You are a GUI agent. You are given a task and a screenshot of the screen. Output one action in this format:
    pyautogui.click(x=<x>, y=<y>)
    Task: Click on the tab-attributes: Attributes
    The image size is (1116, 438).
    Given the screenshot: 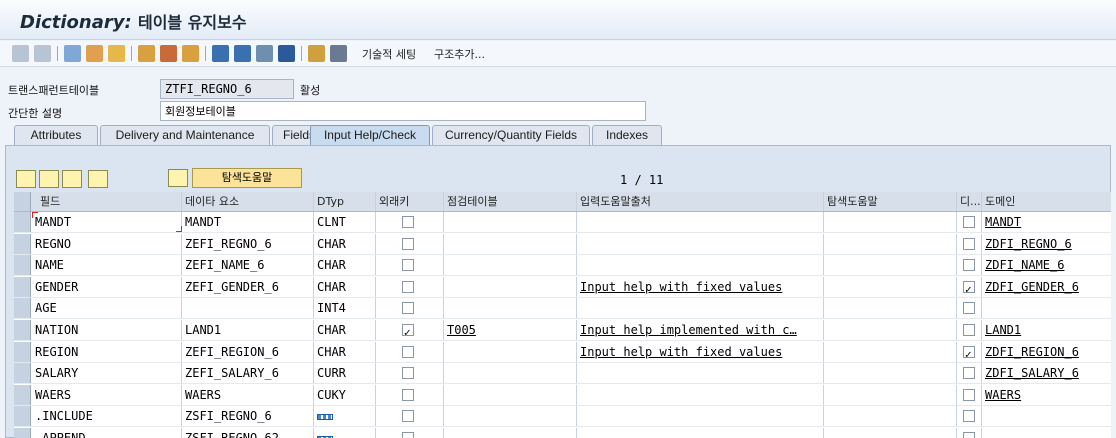 What is the action you would take?
    pyautogui.click(x=56, y=135)
    